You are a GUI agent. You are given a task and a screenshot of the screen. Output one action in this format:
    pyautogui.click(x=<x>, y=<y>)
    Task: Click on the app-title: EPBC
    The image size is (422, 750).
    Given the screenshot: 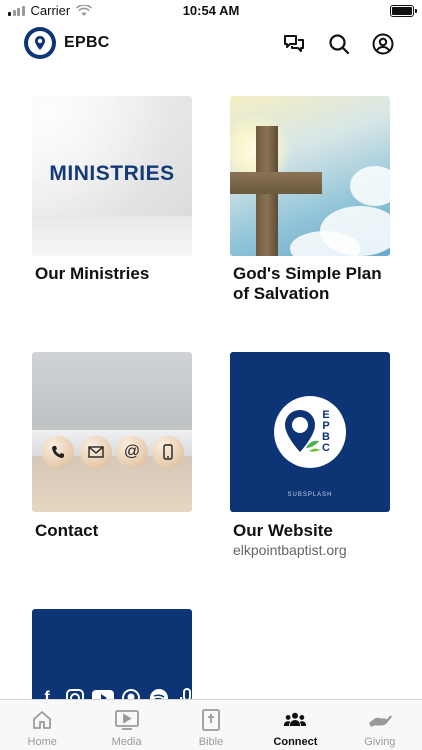 What is the action you would take?
    pyautogui.click(x=87, y=42)
    